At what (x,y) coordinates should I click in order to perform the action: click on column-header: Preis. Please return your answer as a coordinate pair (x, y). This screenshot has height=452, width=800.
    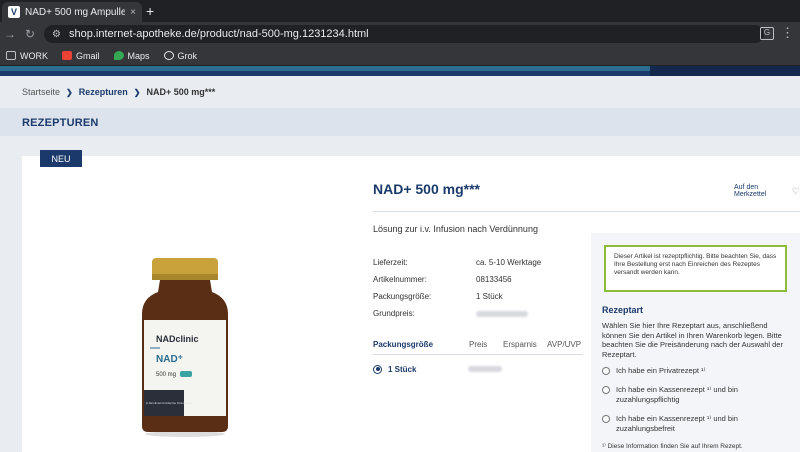
    Looking at the image, I should click on (478, 344).